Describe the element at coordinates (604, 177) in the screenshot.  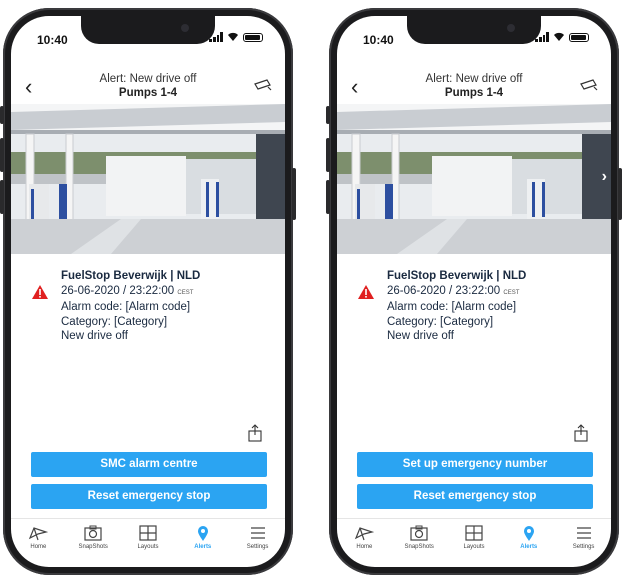
I see `chevron-right-icon: ›` at that location.